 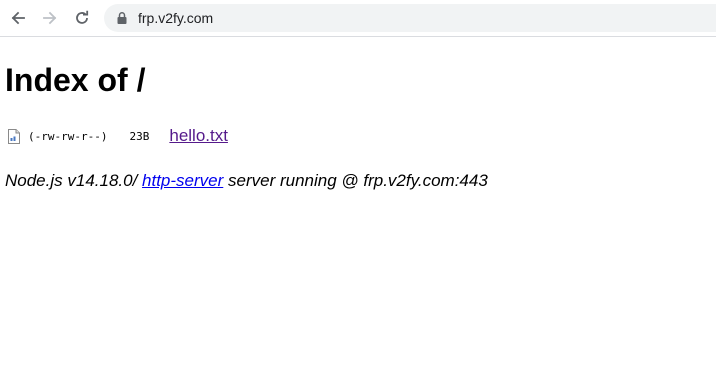 I want to click on back-button, so click(x=18, y=18).